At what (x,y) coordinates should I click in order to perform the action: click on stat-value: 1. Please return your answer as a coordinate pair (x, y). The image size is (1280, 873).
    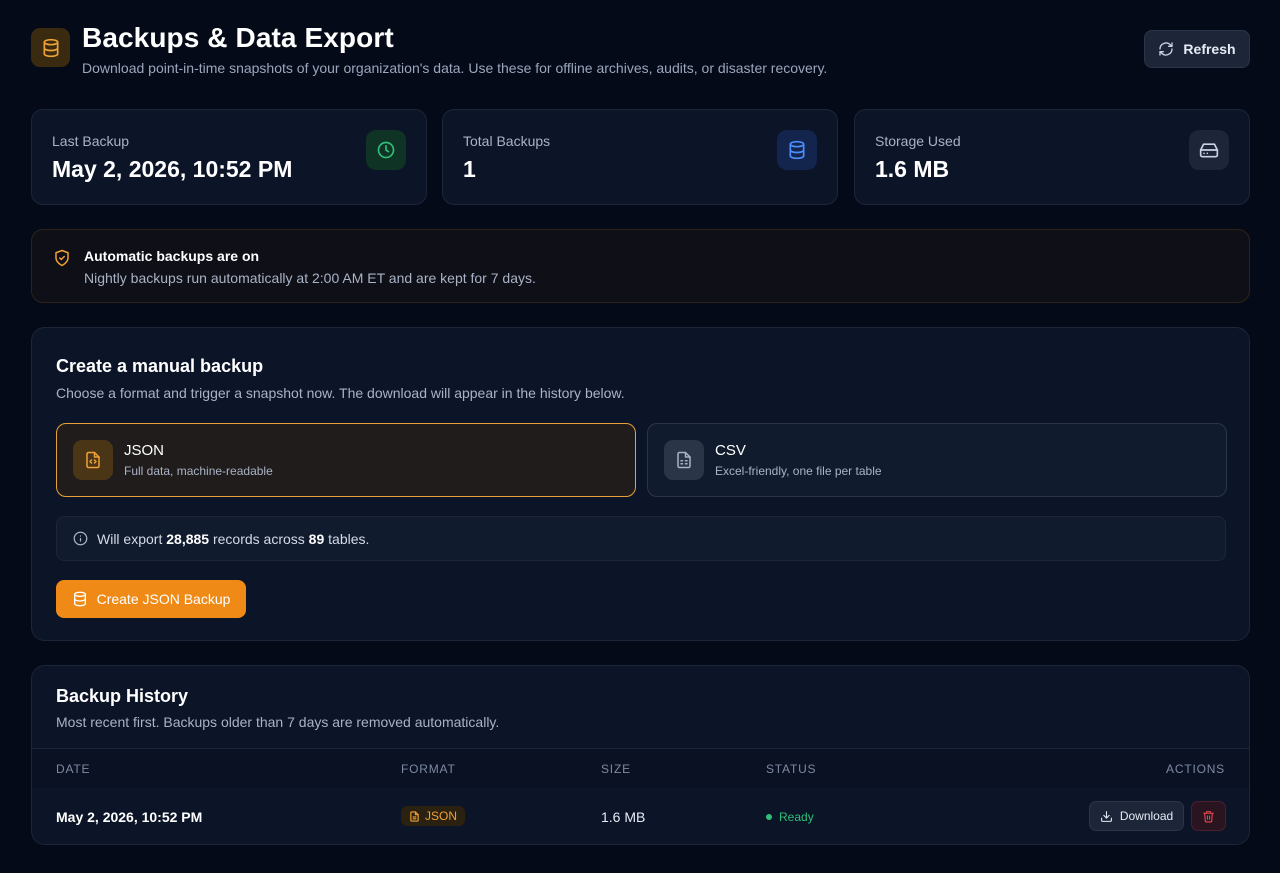
    Looking at the image, I should click on (469, 169).